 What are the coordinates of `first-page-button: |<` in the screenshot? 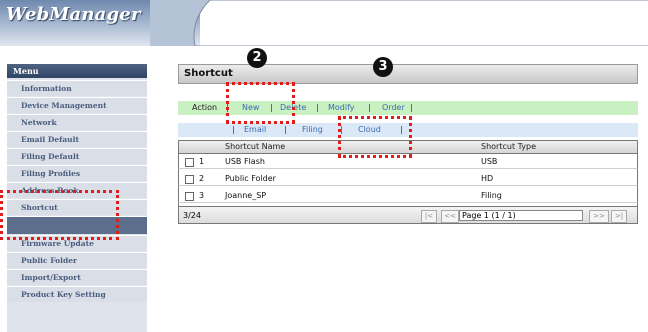 It's located at (429, 216).